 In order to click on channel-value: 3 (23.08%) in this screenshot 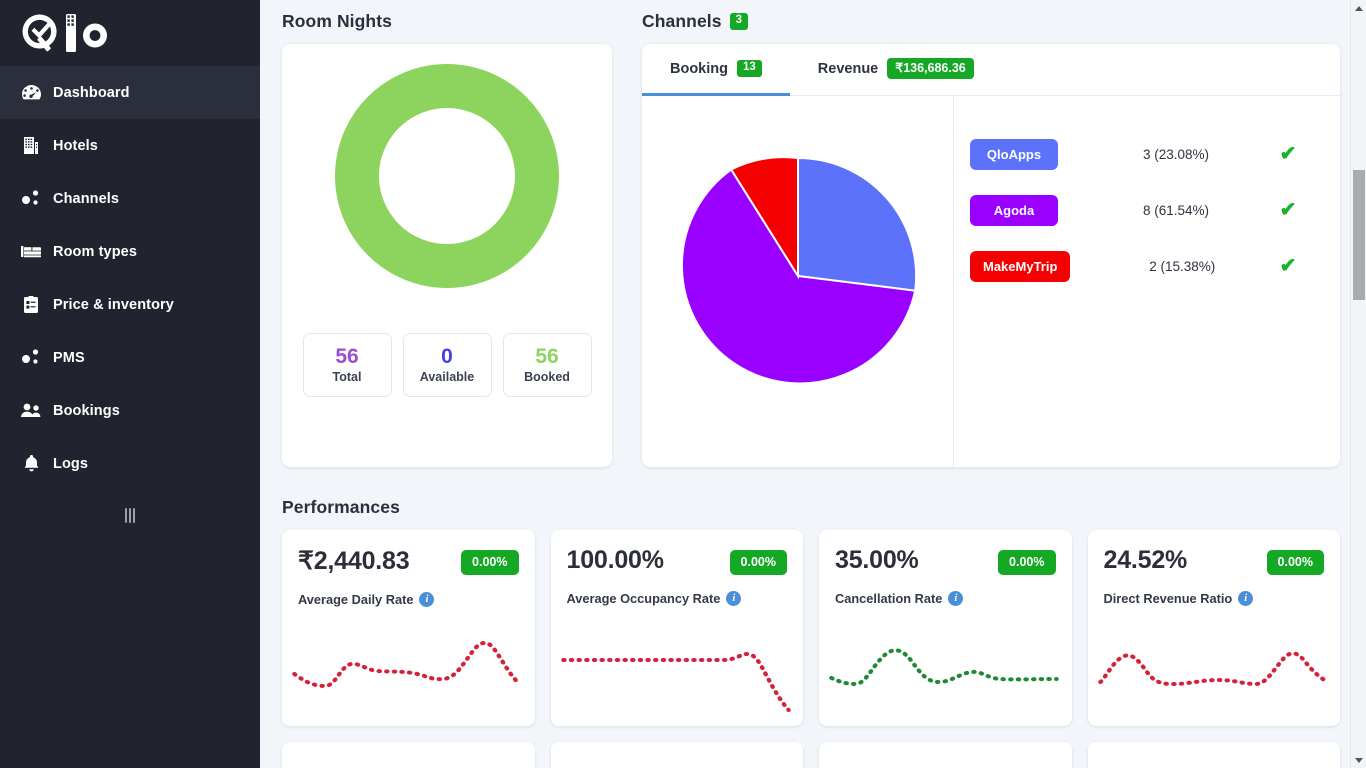, I will do `click(1176, 154)`.